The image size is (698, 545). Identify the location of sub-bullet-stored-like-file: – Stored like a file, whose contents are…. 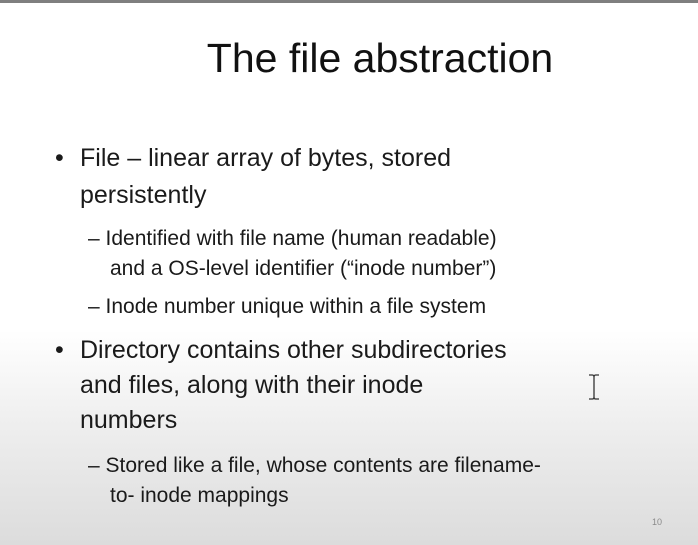
(314, 481).